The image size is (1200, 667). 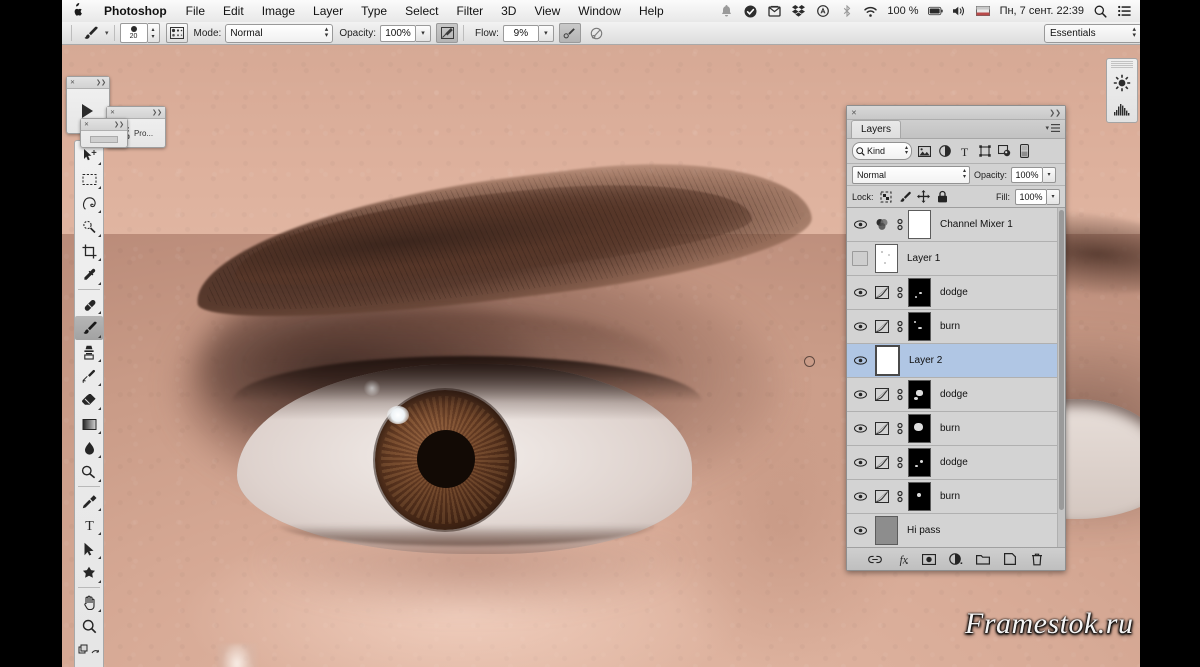 I want to click on menu-3d: 3D, so click(x=508, y=11).